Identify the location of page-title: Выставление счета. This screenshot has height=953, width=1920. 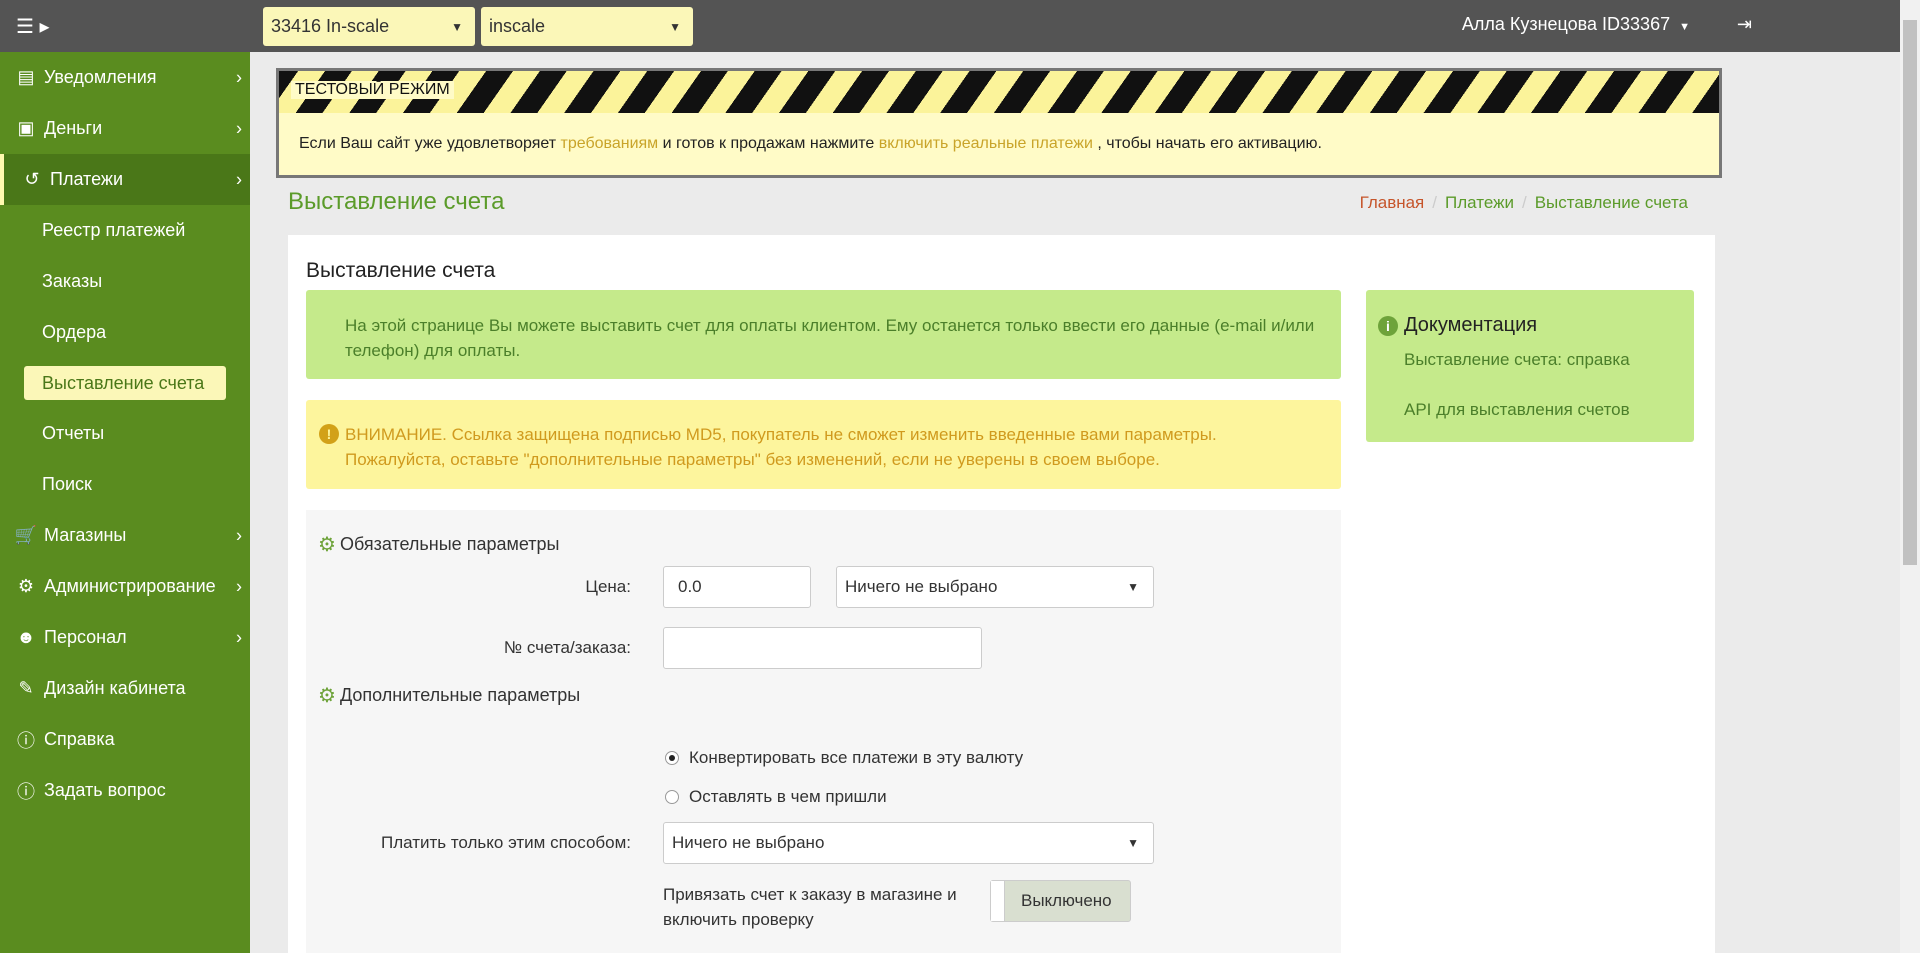
(396, 201).